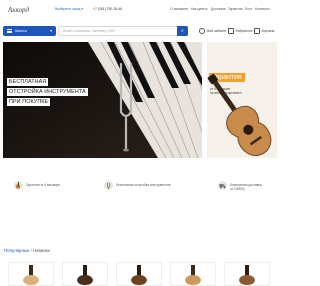  What do you see at coordinates (16, 250) in the screenshot?
I see `tab-popular: Популярные` at bounding box center [16, 250].